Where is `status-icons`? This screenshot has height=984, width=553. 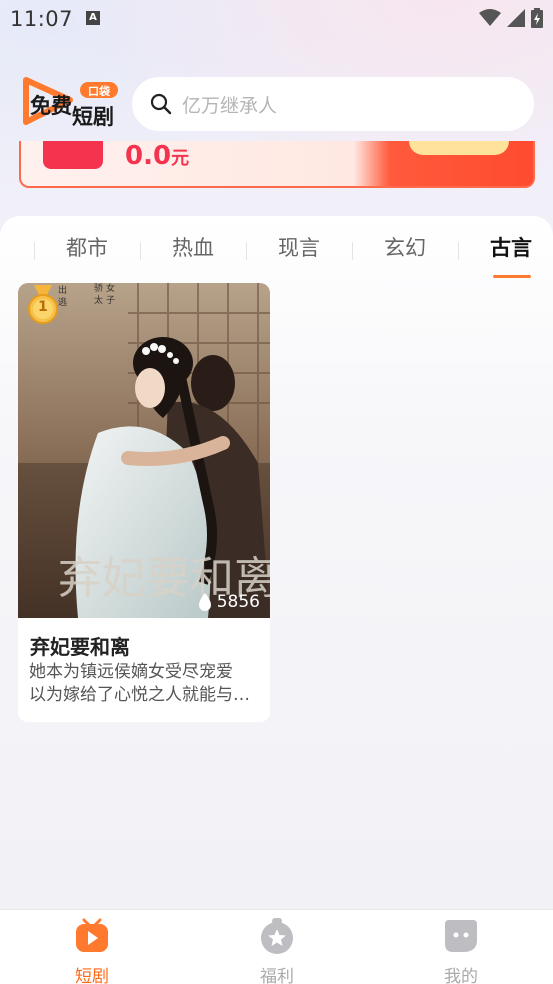
status-icons is located at coordinates (511, 18).